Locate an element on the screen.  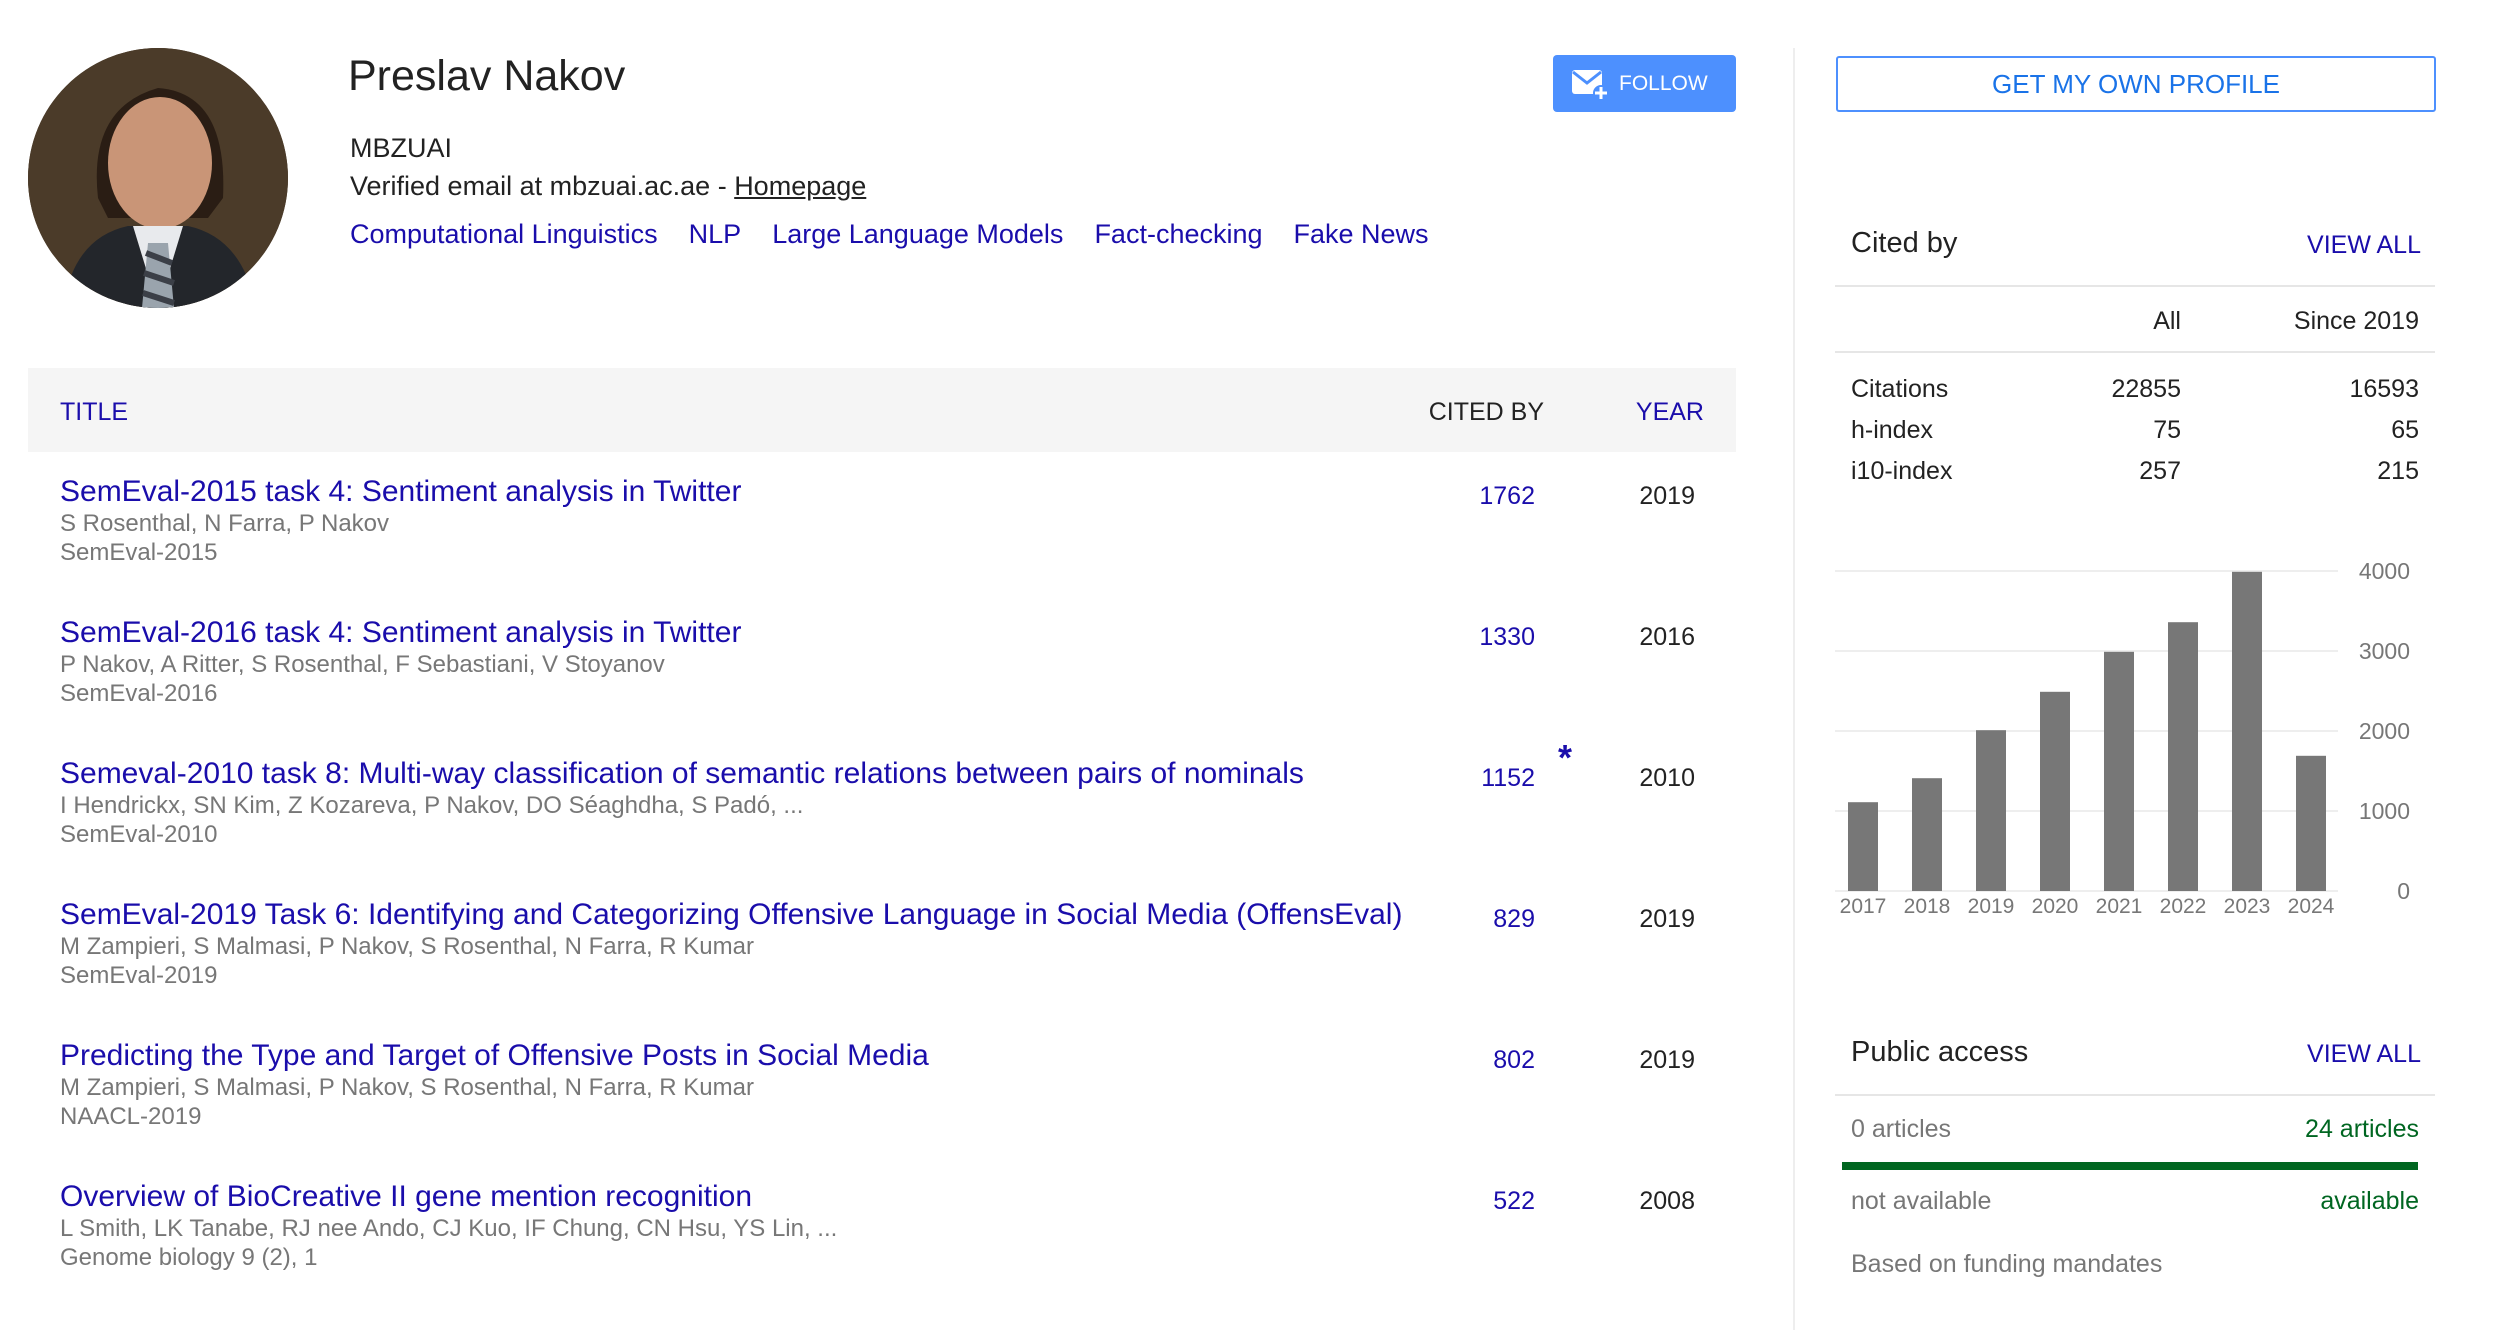
profile-photo is located at coordinates (158, 178).